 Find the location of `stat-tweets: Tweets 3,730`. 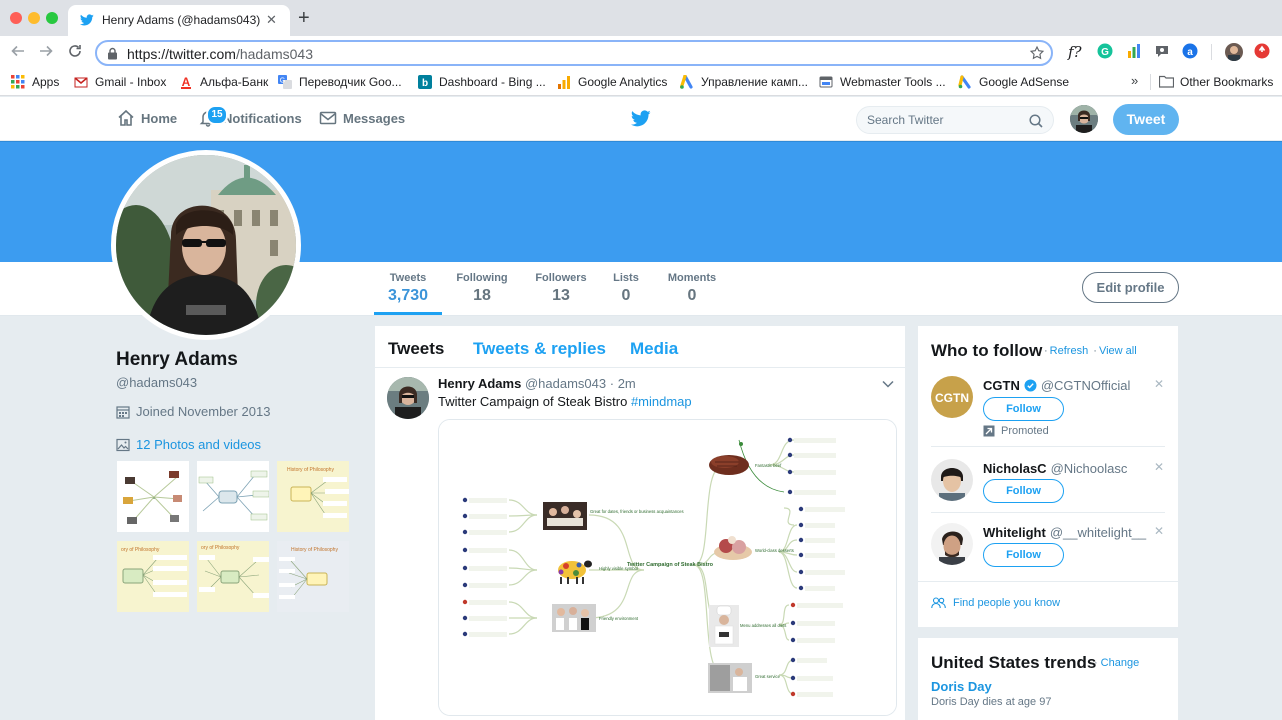

stat-tweets: Tweets 3,730 is located at coordinates (408, 288).